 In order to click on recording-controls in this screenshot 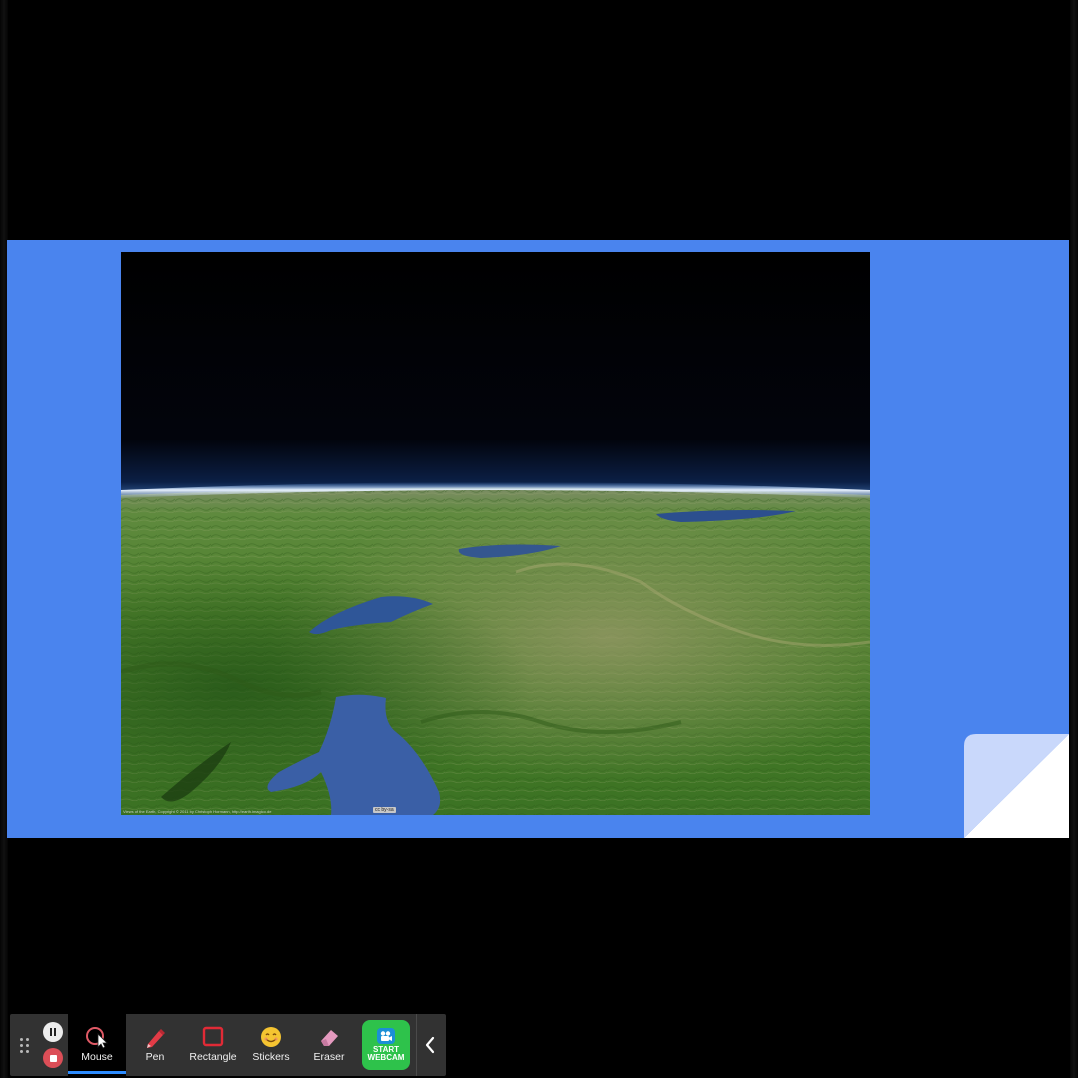, I will do `click(53, 1045)`.